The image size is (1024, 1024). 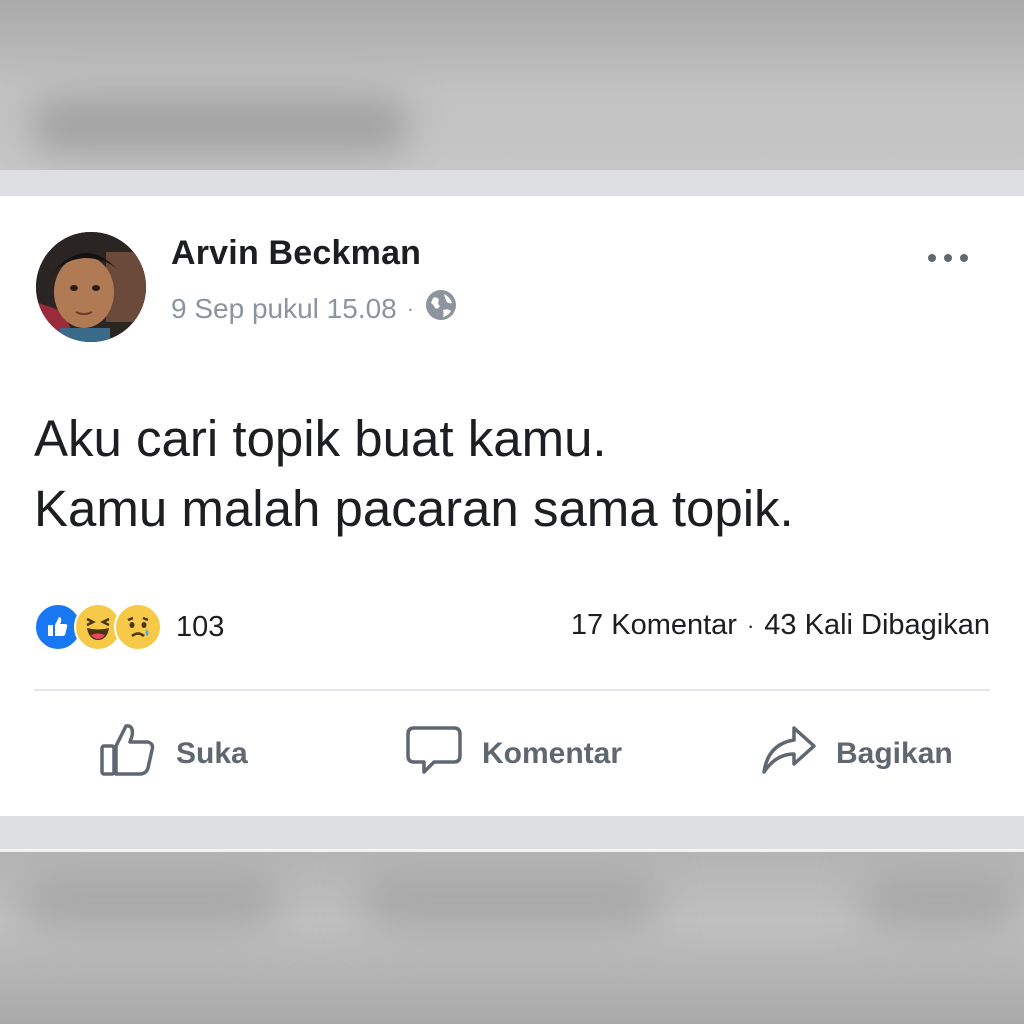 I want to click on avatar, so click(x=91, y=287).